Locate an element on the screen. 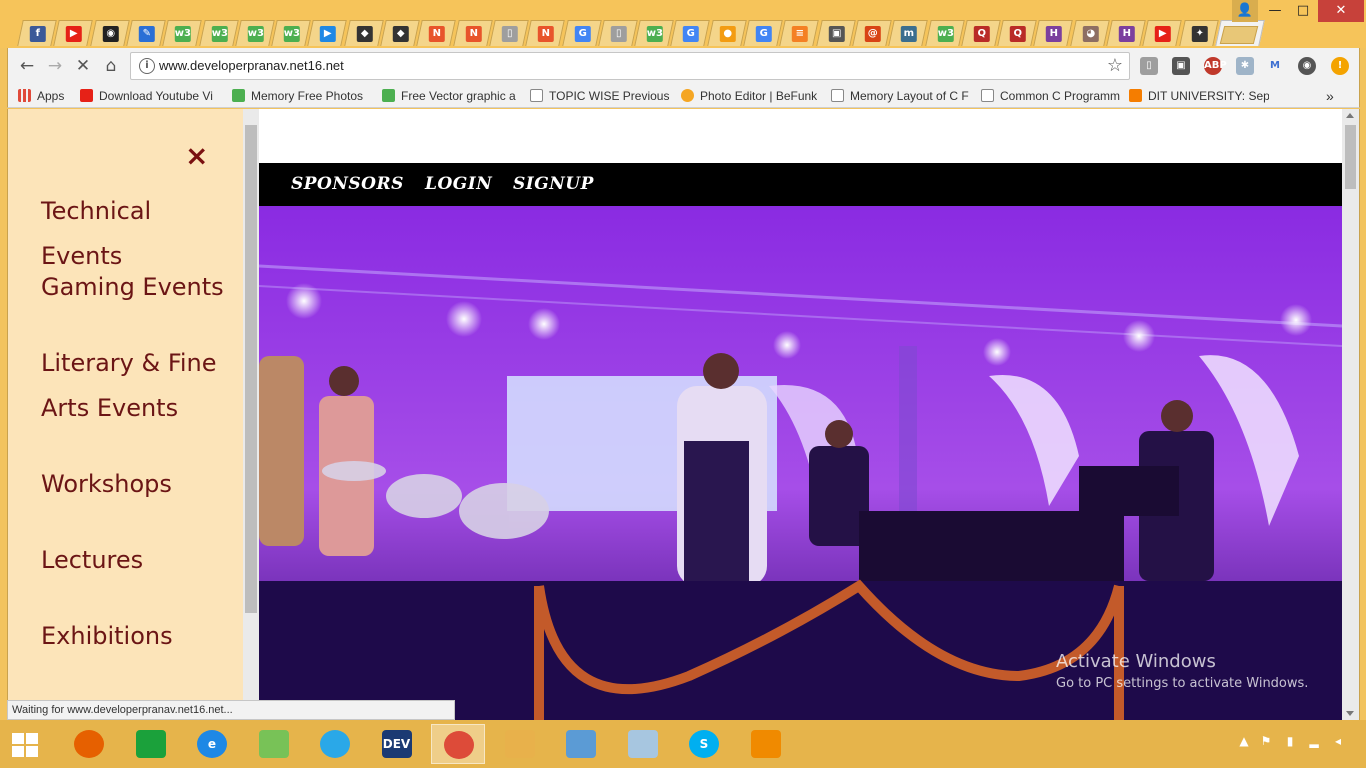 This screenshot has width=1366, height=768. bookmark-youtube: Download Youtube Vi is located at coordinates (150, 96).